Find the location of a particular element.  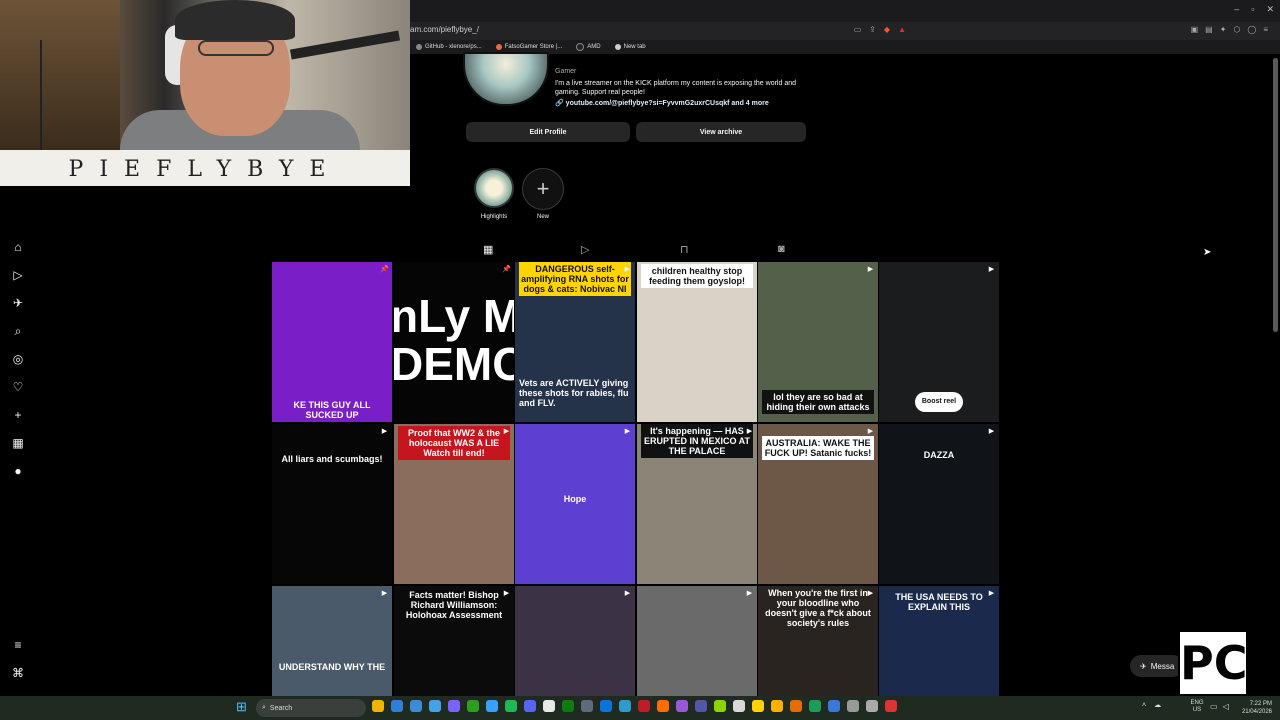

share-icon: ⇪ is located at coordinates (872, 29).